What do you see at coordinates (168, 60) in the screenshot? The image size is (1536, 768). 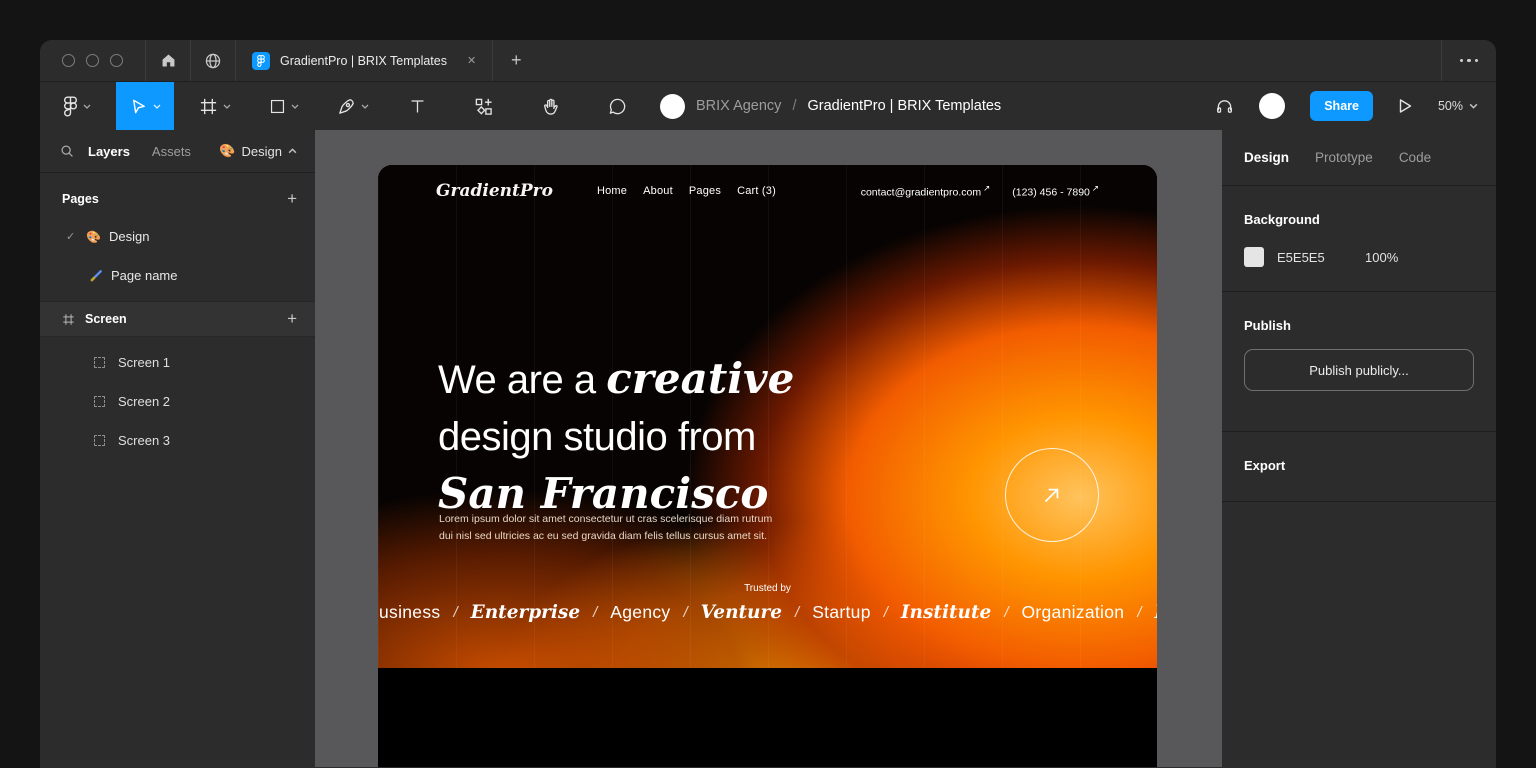 I see `home-button` at bounding box center [168, 60].